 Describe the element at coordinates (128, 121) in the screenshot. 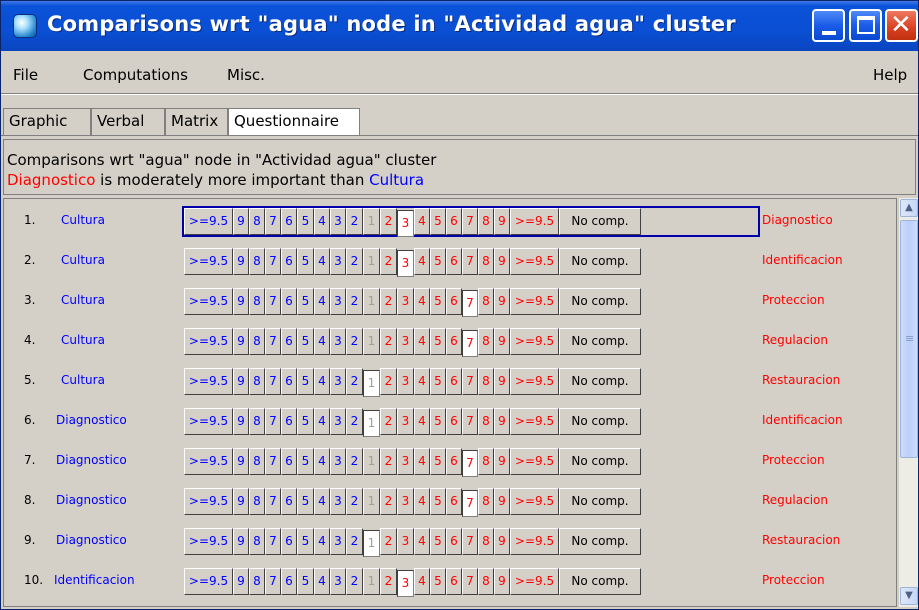

I see `tab-verbal: Verbal` at that location.